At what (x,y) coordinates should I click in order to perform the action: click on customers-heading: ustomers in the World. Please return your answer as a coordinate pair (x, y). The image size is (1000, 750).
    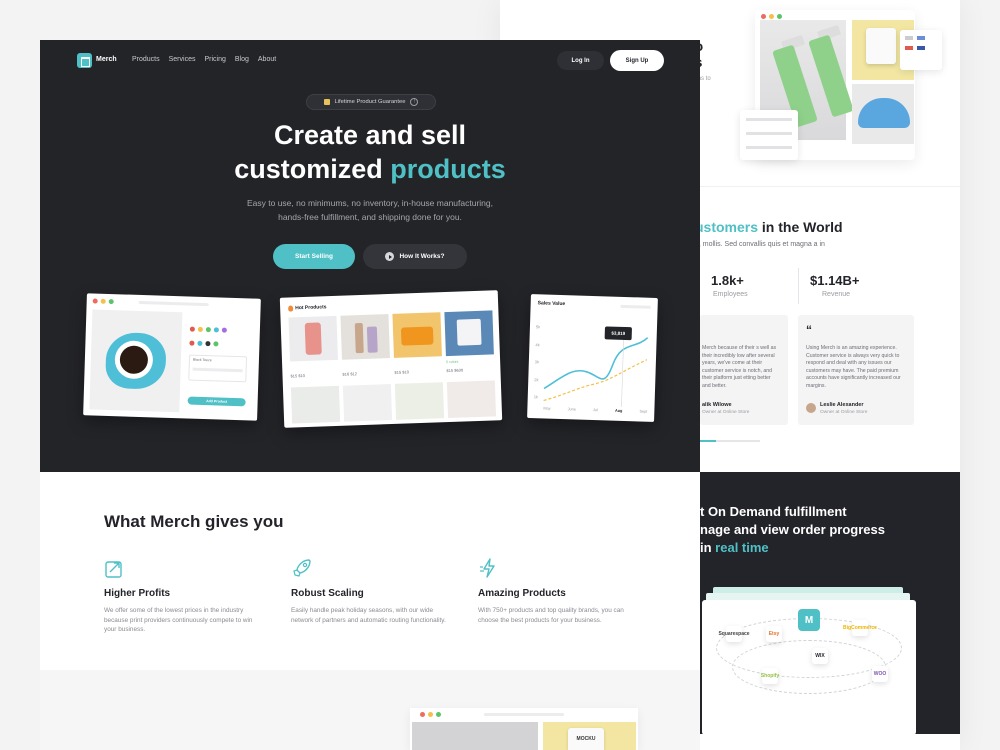
    Looking at the image, I should click on (769, 227).